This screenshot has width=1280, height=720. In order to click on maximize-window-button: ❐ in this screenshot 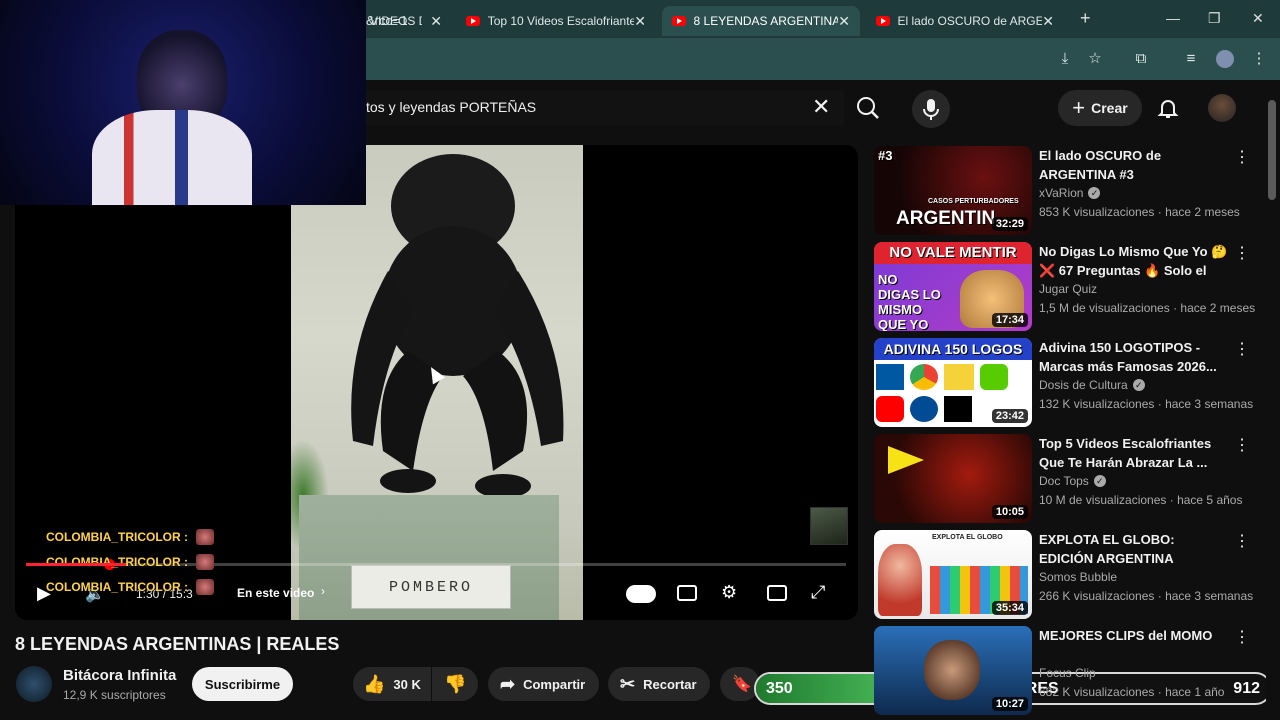, I will do `click(1214, 18)`.